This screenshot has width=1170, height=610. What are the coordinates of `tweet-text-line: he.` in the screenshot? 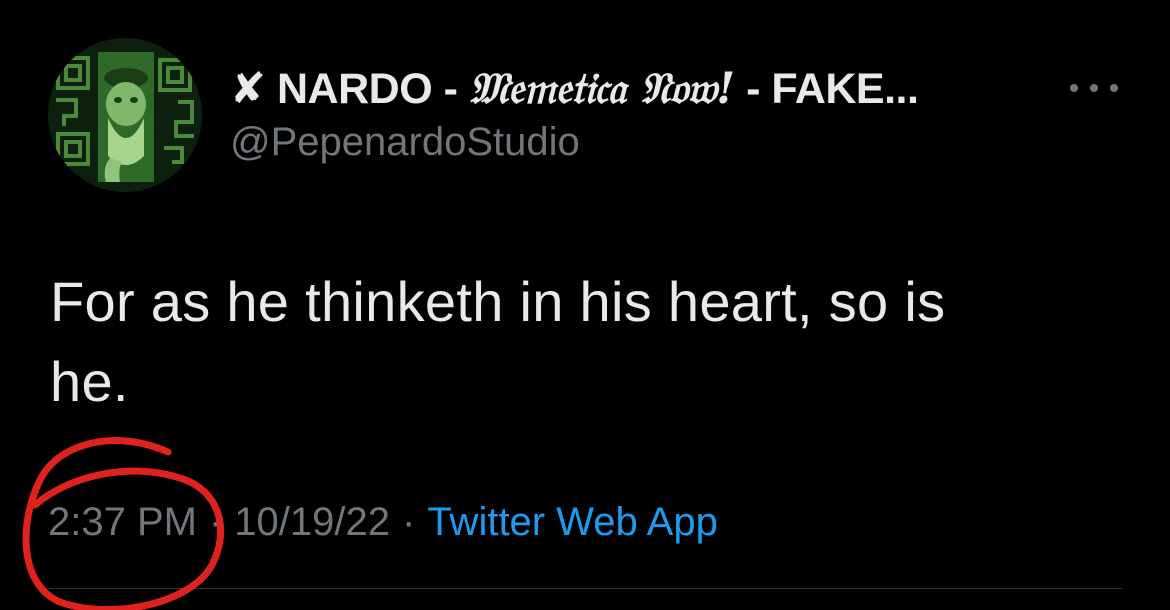 It's located at (89, 381).